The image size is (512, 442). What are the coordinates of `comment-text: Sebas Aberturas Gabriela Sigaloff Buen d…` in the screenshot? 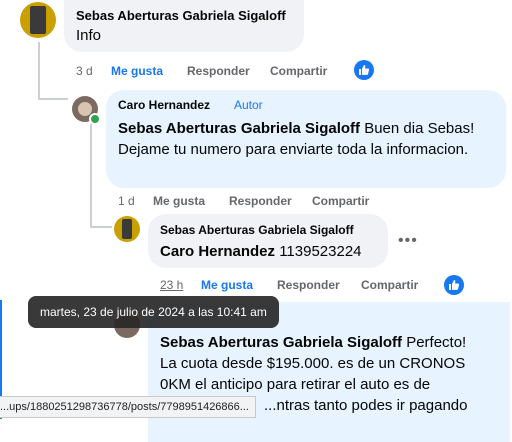 It's located at (310, 139).